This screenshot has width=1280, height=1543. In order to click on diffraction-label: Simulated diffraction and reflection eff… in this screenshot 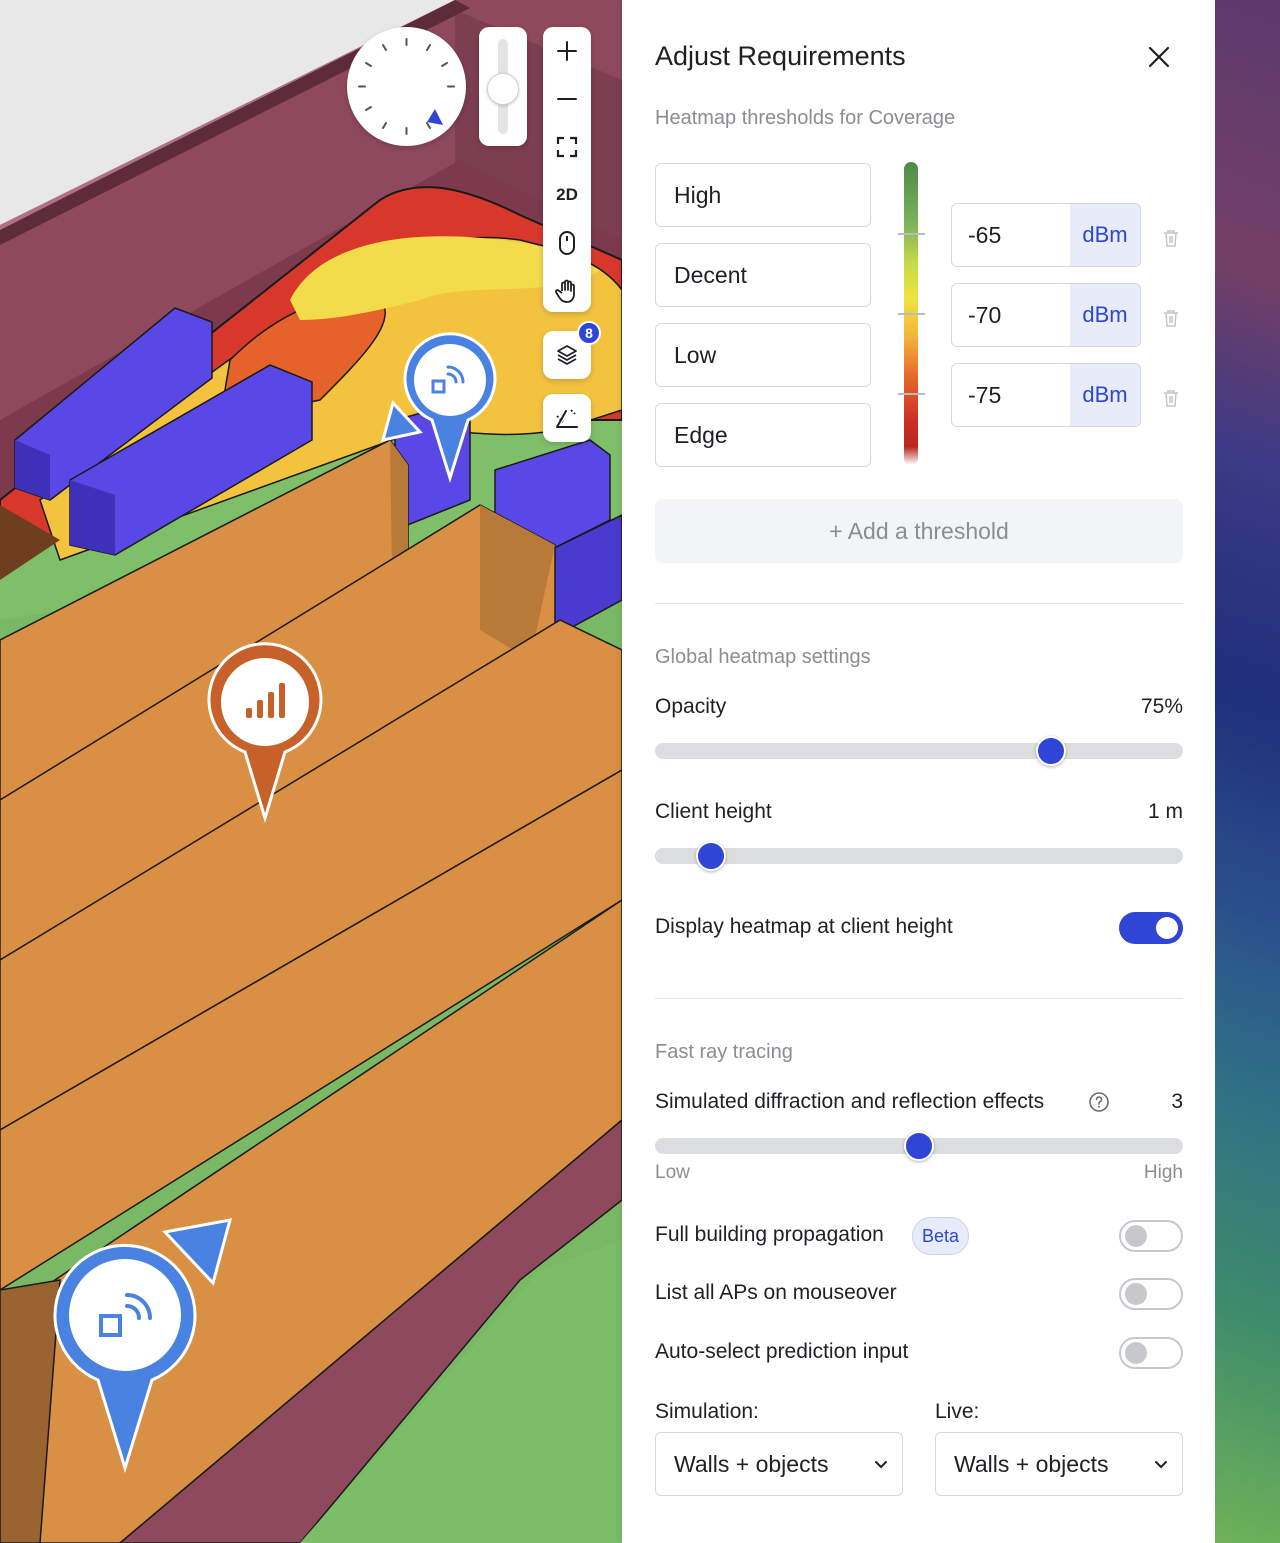, I will do `click(850, 1101)`.